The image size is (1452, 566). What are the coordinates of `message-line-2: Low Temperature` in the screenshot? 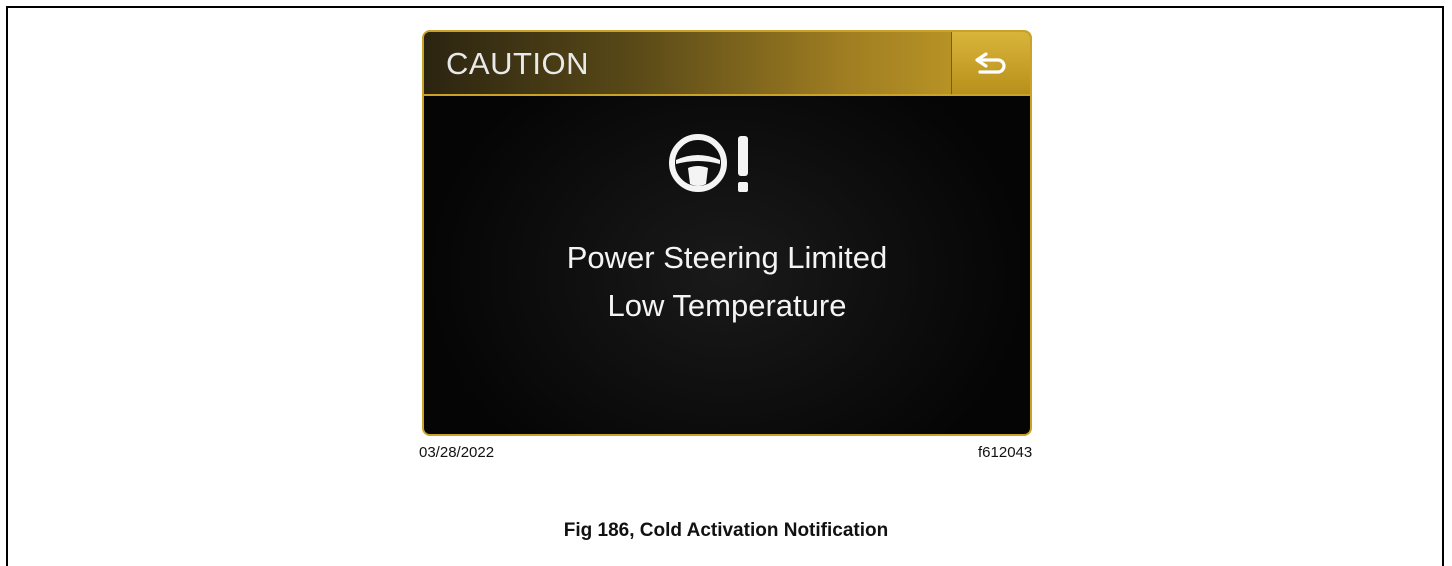 It's located at (727, 305).